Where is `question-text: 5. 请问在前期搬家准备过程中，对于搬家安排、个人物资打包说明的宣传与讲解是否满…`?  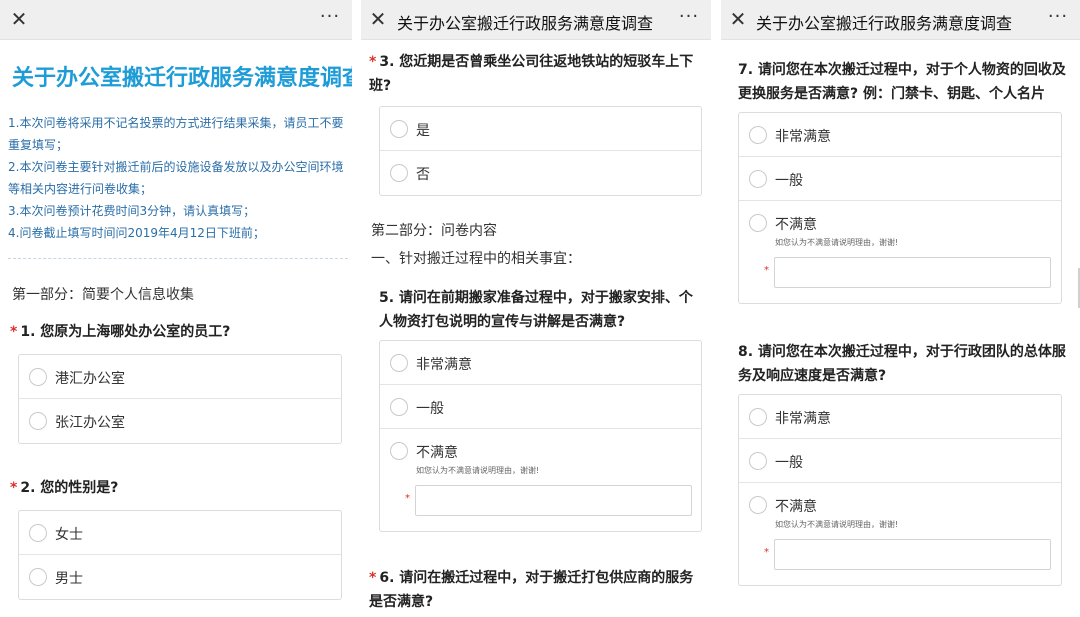 question-text: 5. 请问在前期搬家准备过程中，对于搬家安排、个人物资打包说明的宣传与讲解是否满… is located at coordinates (536, 310).